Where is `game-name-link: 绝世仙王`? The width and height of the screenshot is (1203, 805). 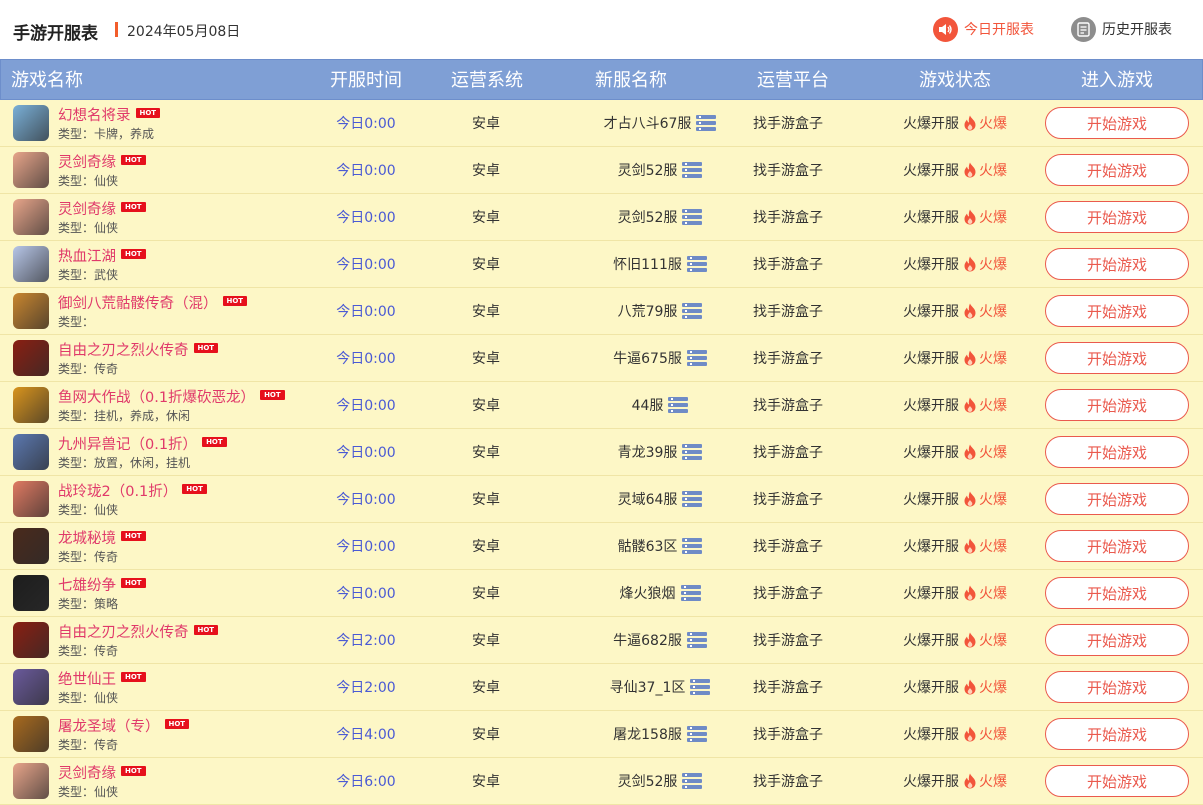
game-name-link: 绝世仙王 is located at coordinates (87, 678).